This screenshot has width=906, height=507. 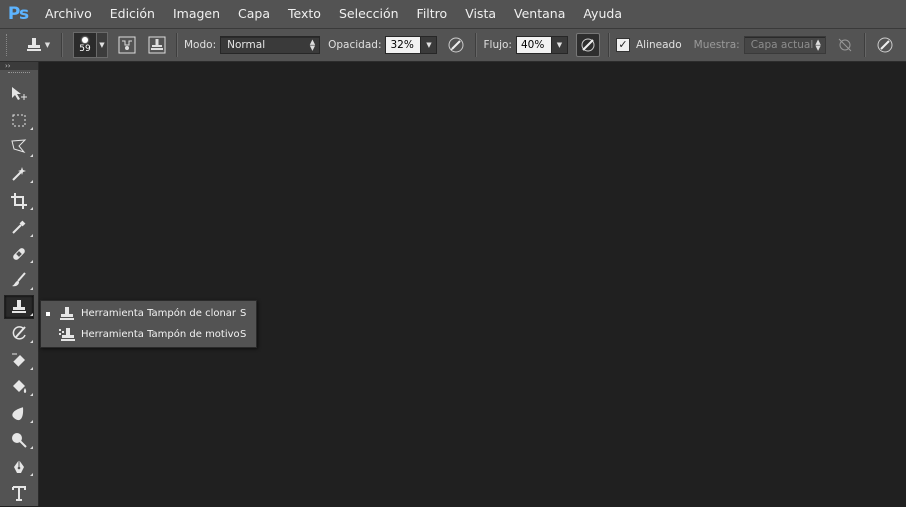 I want to click on paint-bucket-icon, so click(x=20, y=386).